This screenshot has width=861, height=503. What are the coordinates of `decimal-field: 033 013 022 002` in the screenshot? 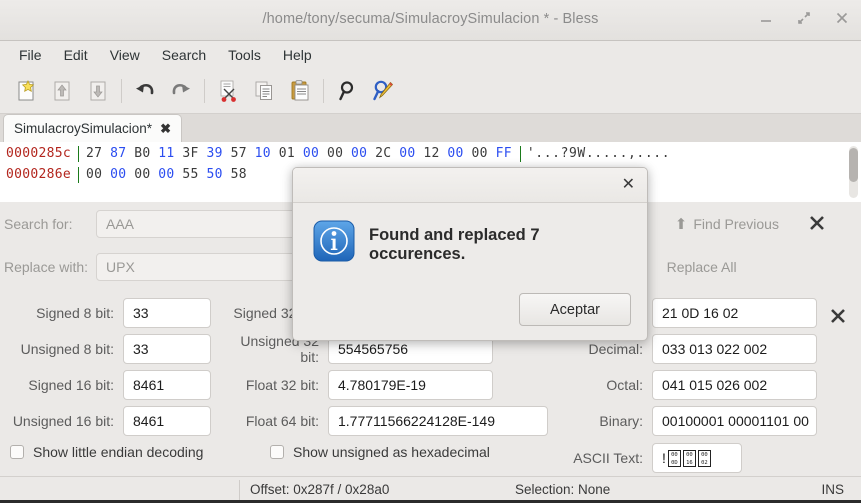 It's located at (734, 349).